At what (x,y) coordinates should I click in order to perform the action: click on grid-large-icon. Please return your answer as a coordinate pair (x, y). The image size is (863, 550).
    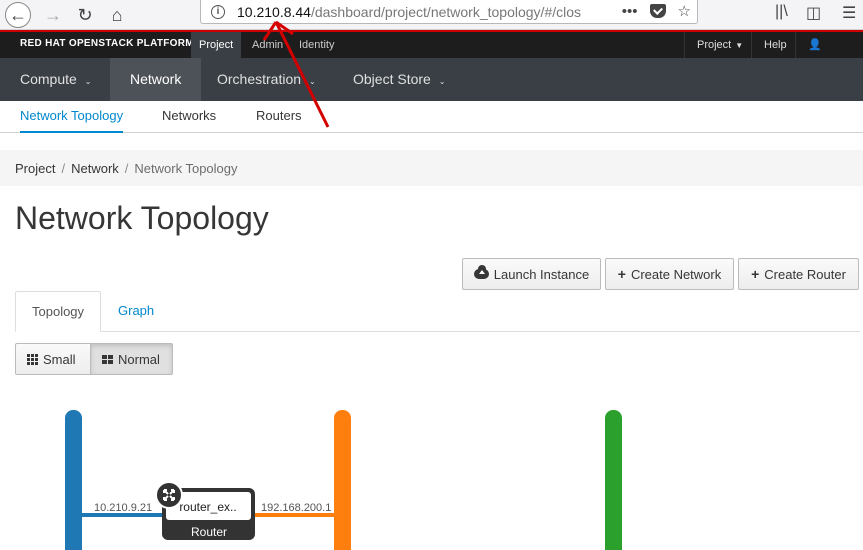
    Looking at the image, I should click on (107, 359).